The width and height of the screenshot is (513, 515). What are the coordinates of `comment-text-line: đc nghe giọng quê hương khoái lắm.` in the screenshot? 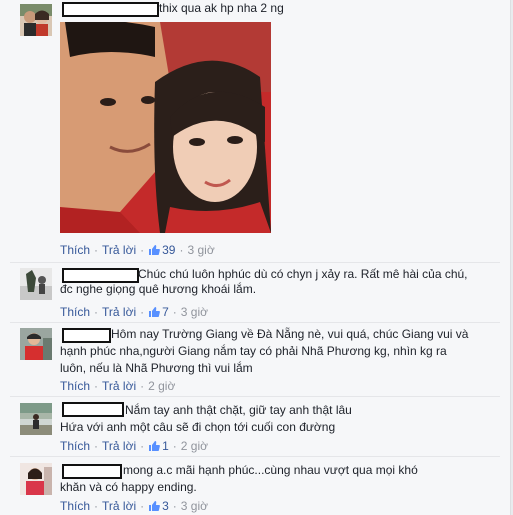 It's located at (158, 289).